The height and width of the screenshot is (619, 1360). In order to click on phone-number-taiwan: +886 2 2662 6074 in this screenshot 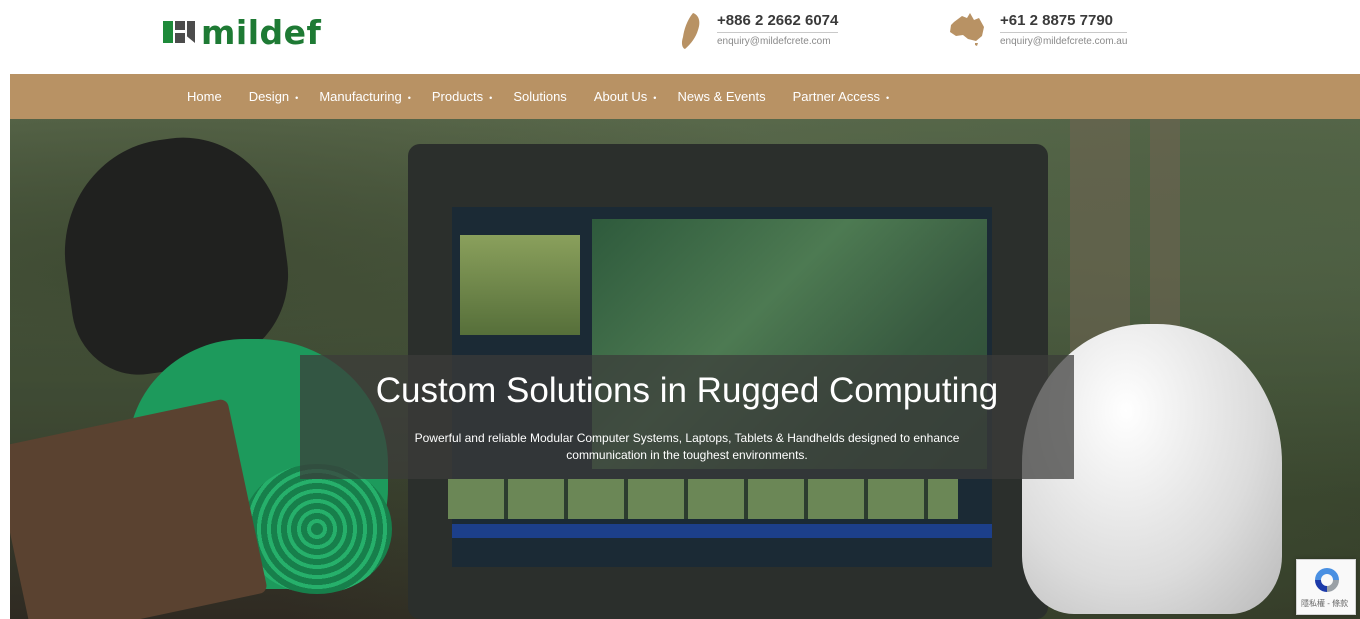, I will do `click(778, 22)`.